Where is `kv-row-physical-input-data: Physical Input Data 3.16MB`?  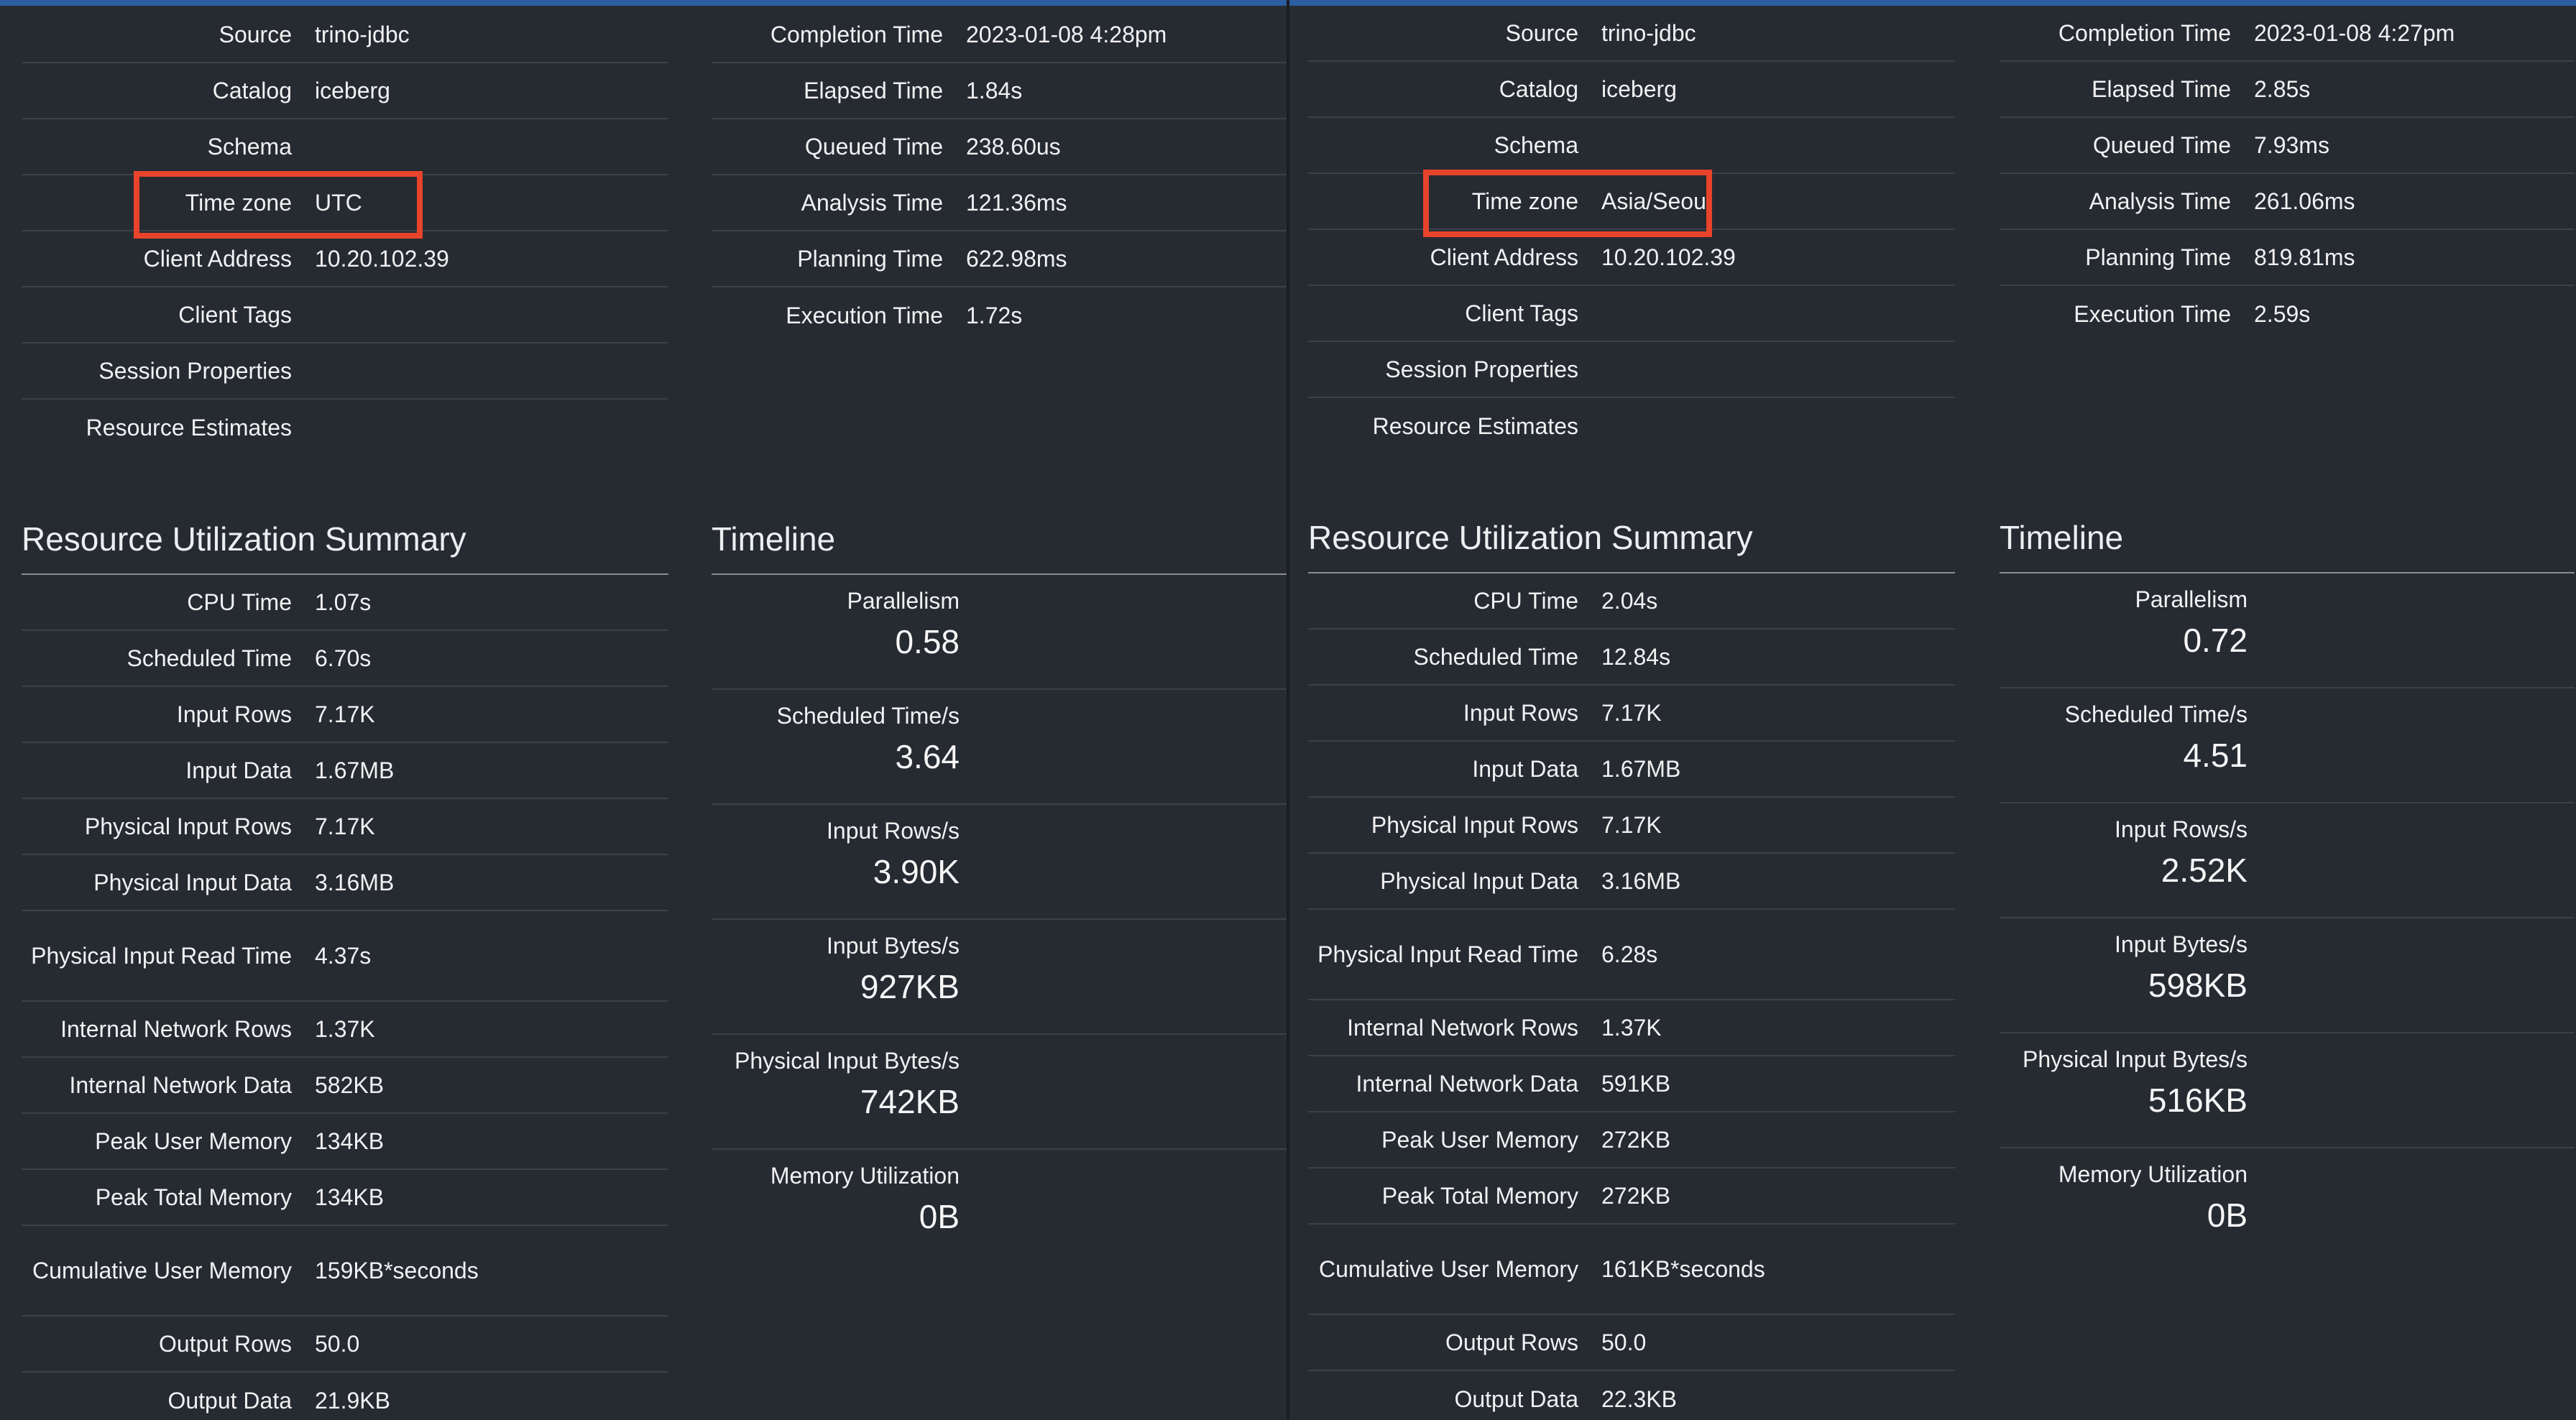
kv-row-physical-input-data: Physical Input Data 3.16MB is located at coordinates (345, 883).